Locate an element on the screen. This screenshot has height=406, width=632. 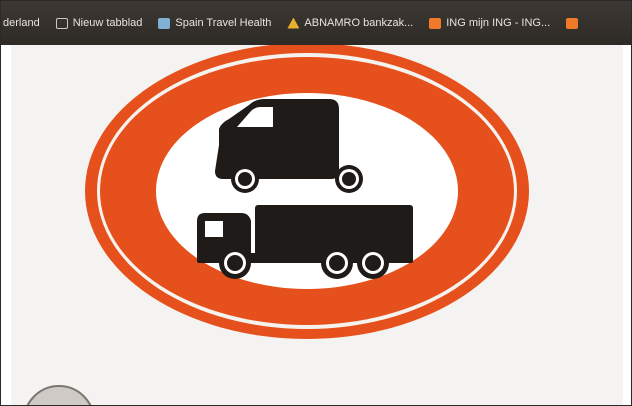
bookmark-spain-travel-health: Spain Travel Health is located at coordinates (214, 23).